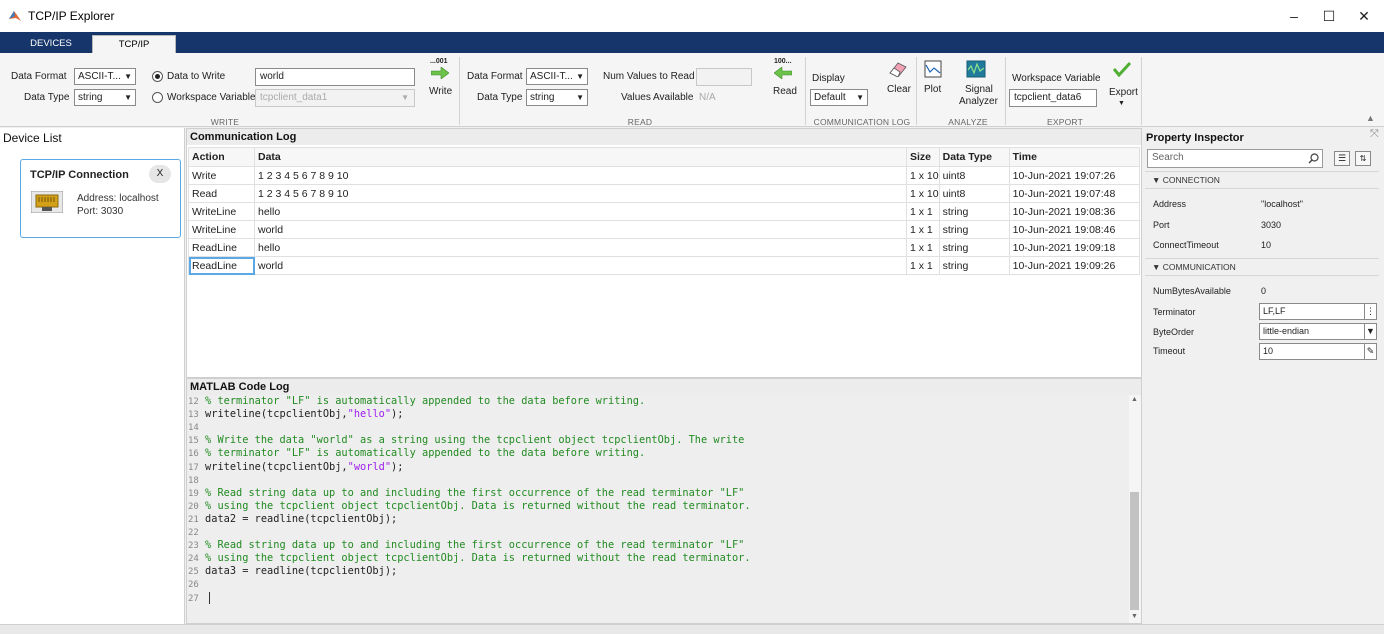 The height and width of the screenshot is (634, 1384). What do you see at coordinates (1312, 311) in the screenshot?
I see `terminator-field: LF,LF` at bounding box center [1312, 311].